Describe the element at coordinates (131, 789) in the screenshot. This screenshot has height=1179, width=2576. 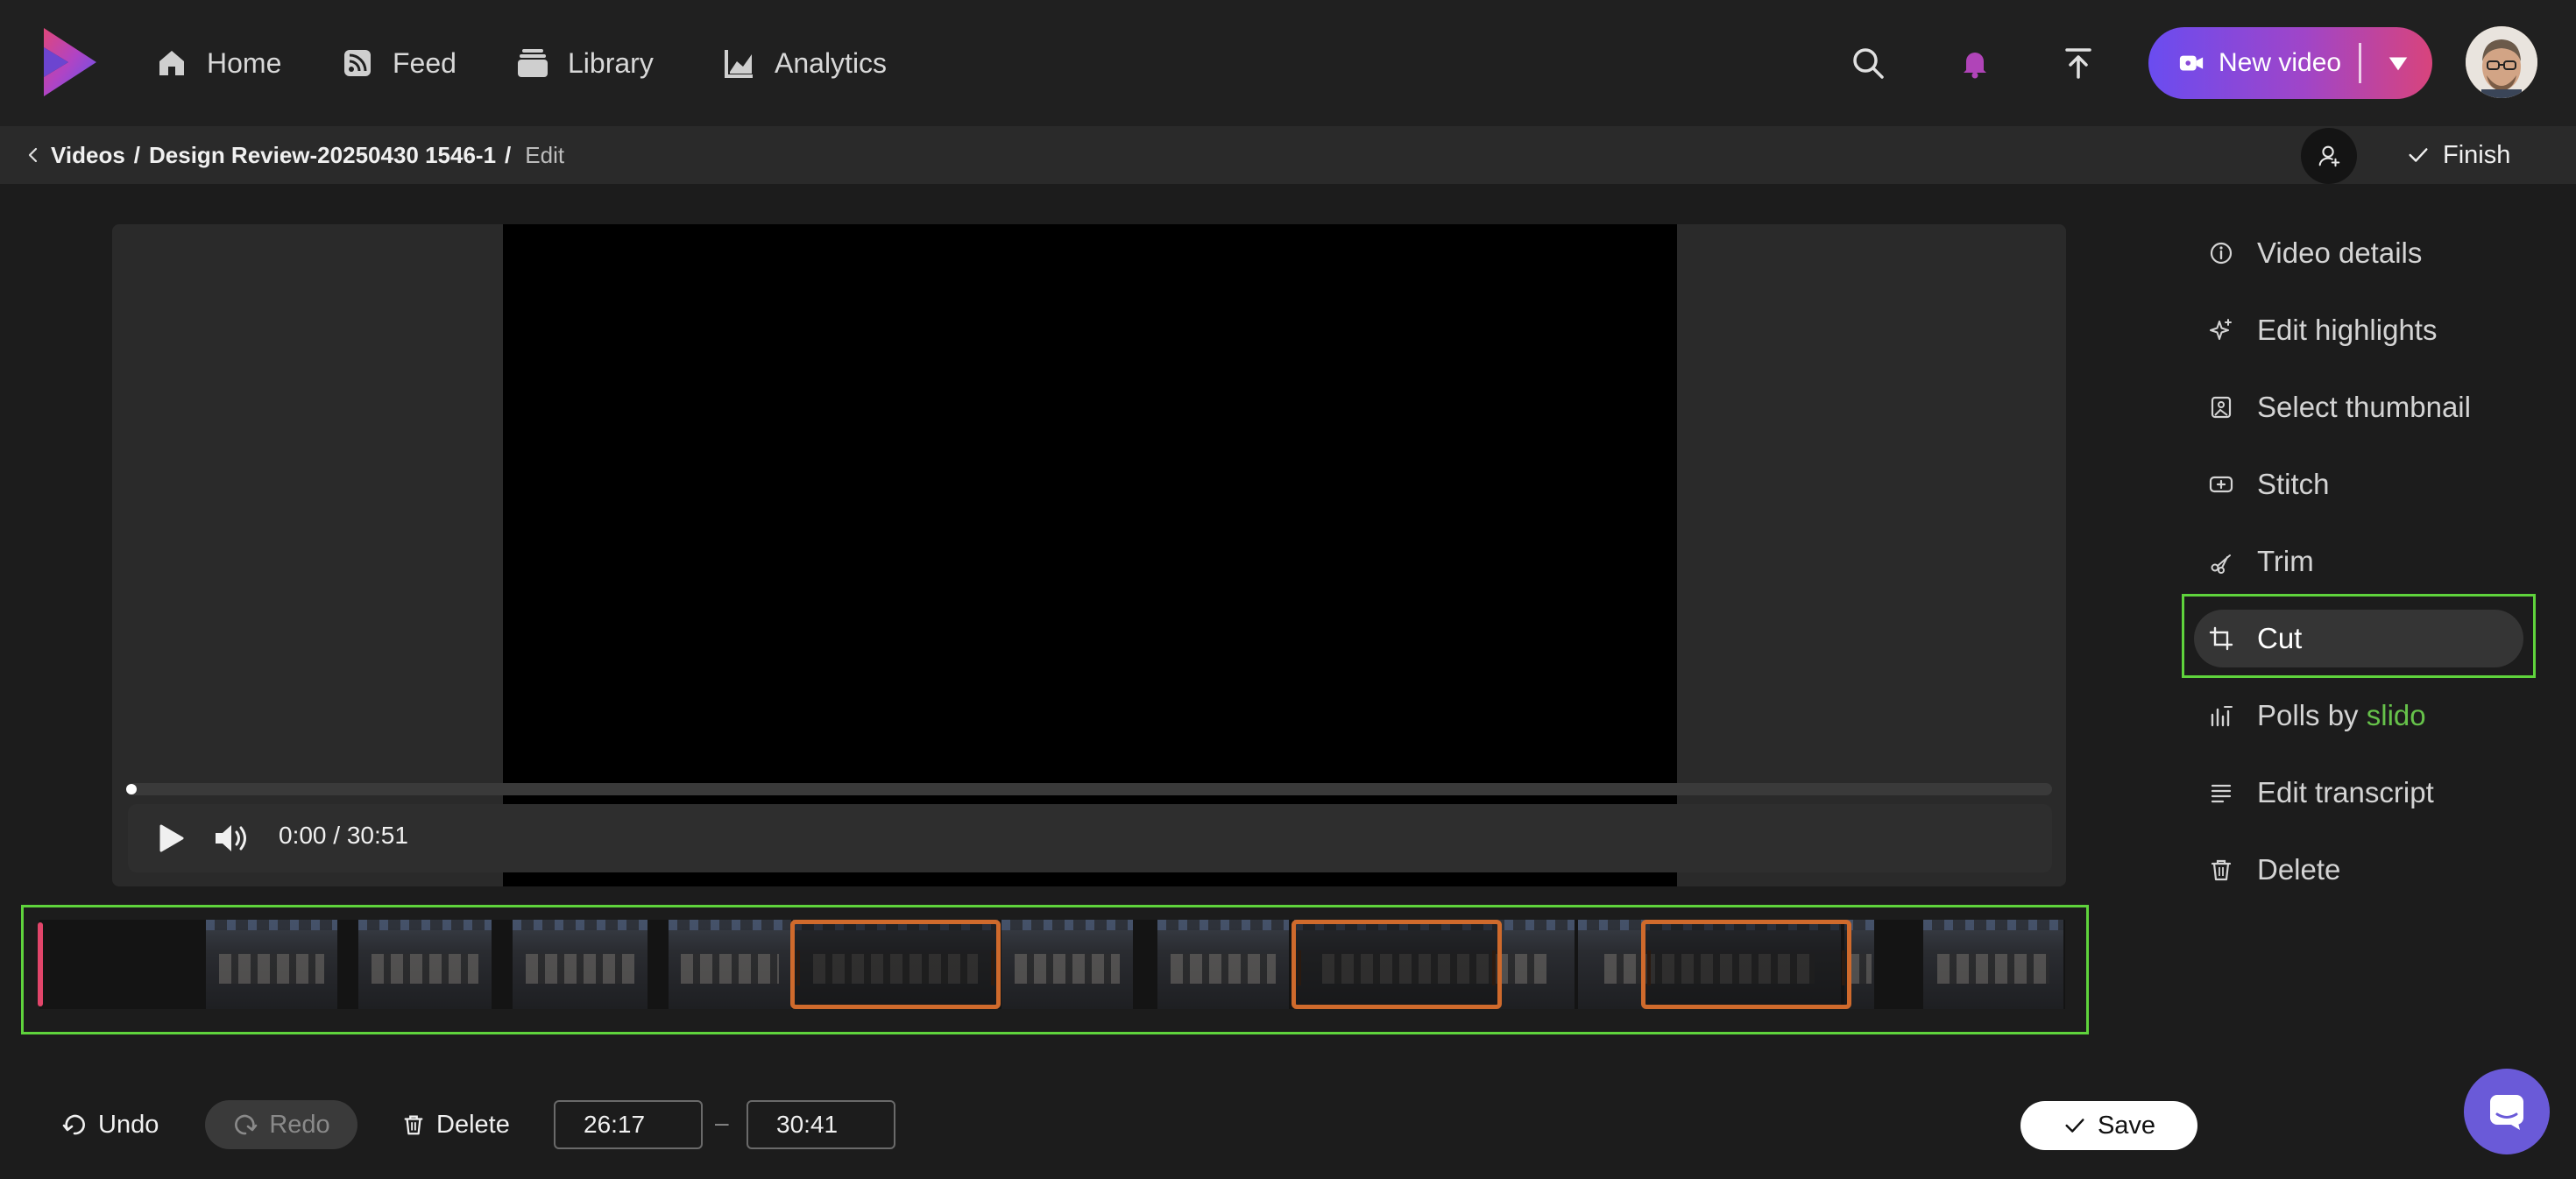
I see `progress-knob` at that location.